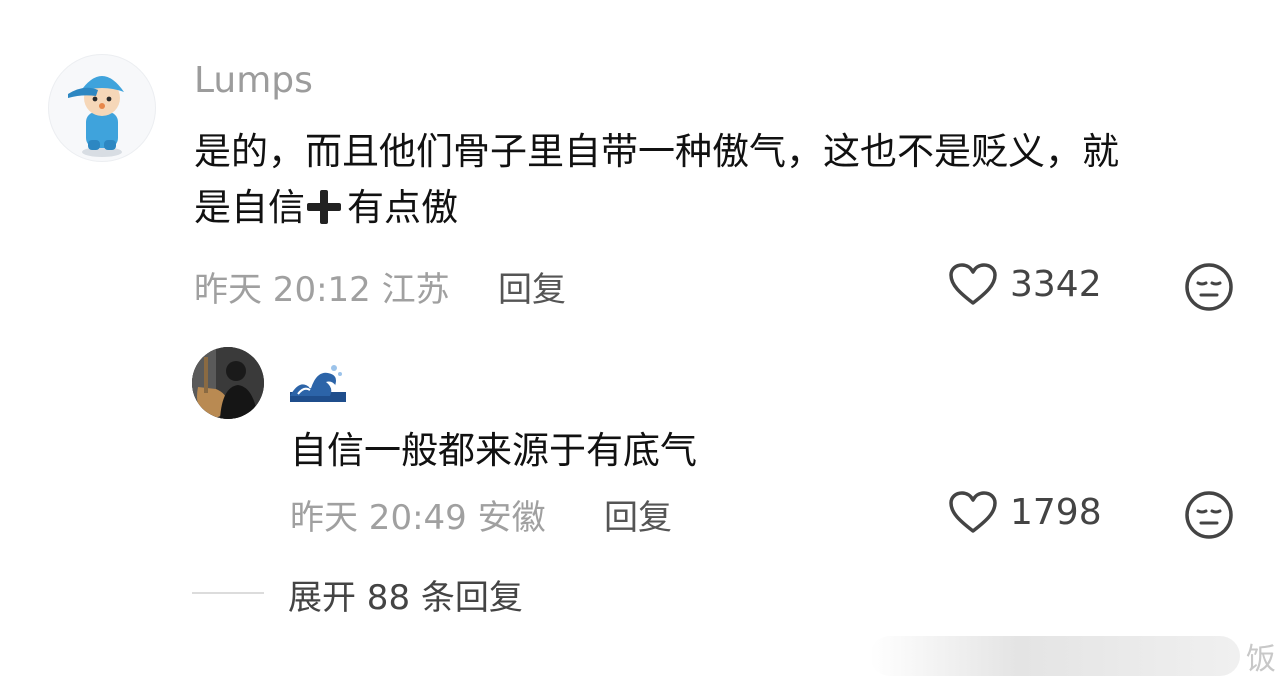 The height and width of the screenshot is (690, 1284). I want to click on comment-meta: 昨天 20:12 江苏, so click(322, 286).